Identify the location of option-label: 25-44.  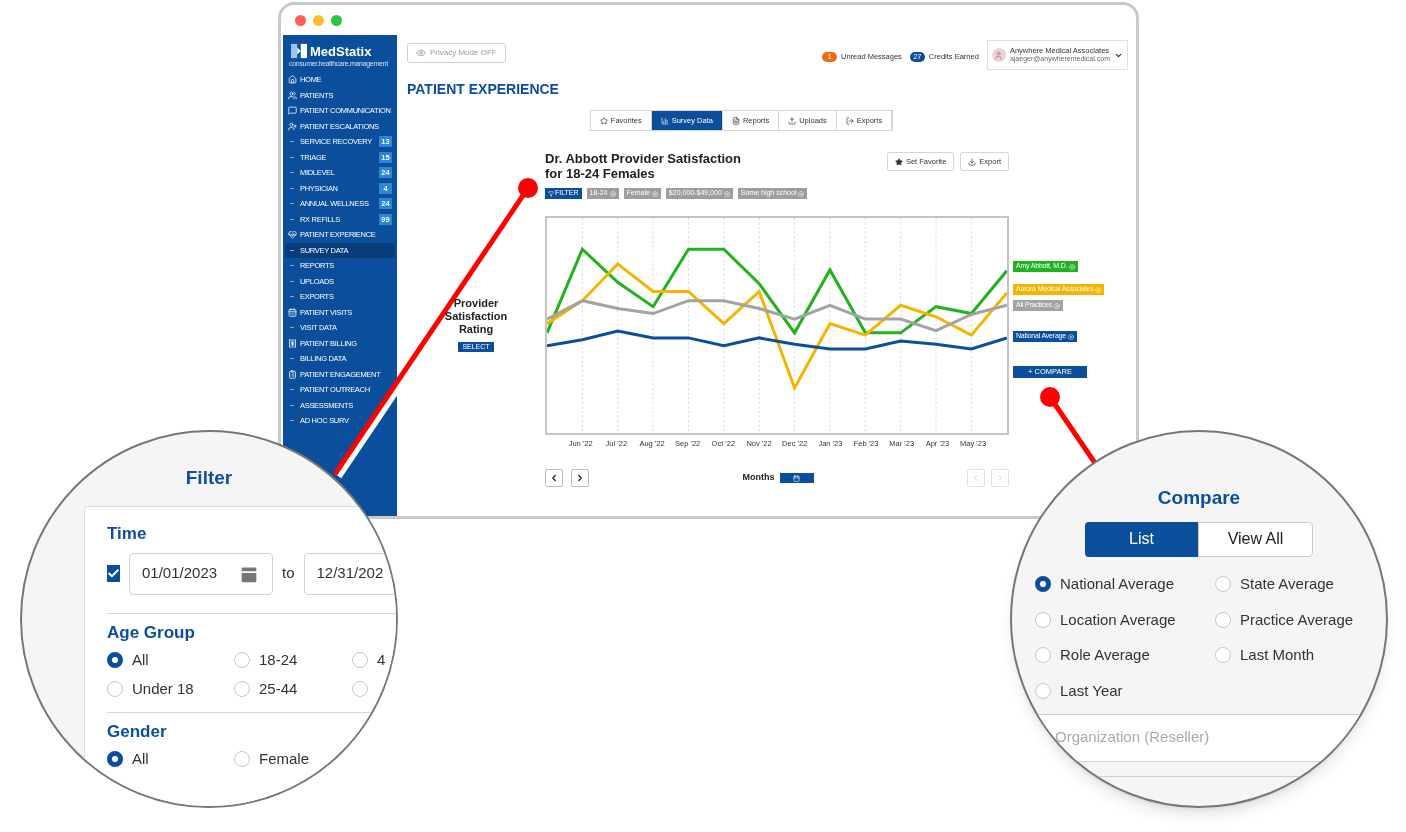
(278, 688).